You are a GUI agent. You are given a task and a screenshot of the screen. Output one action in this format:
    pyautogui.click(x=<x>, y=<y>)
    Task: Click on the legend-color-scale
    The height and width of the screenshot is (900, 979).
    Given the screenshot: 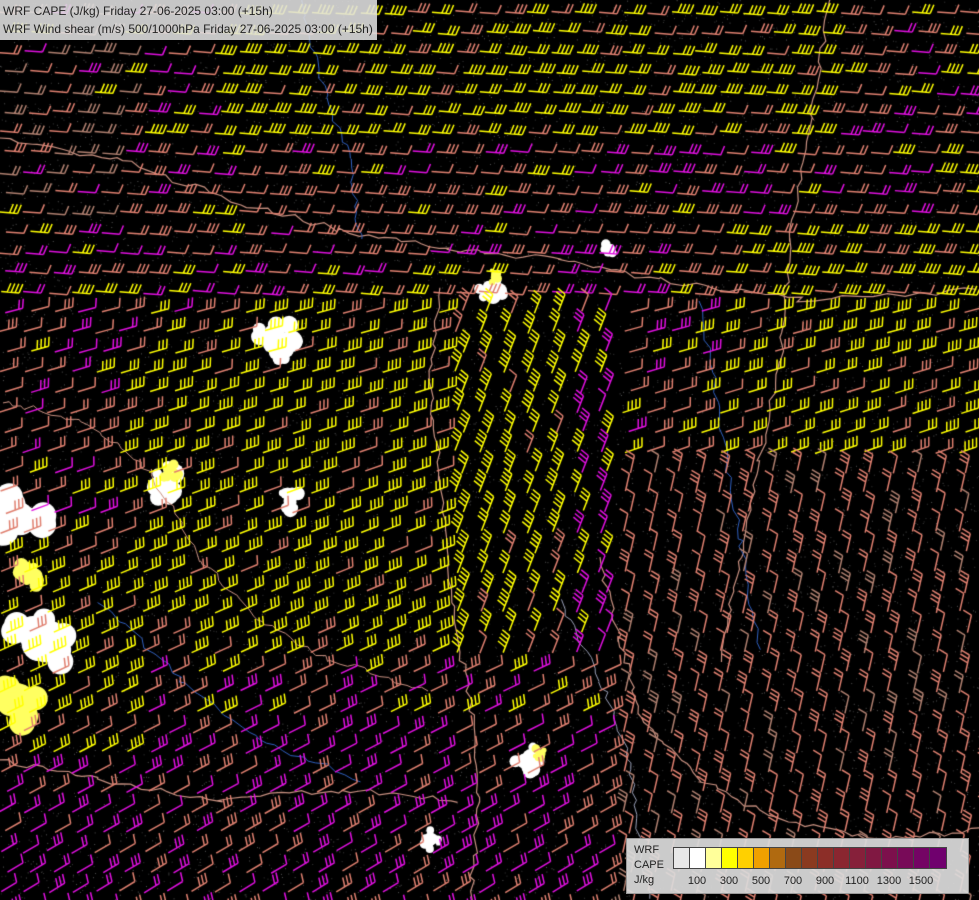 What is the action you would take?
    pyautogui.click(x=810, y=858)
    